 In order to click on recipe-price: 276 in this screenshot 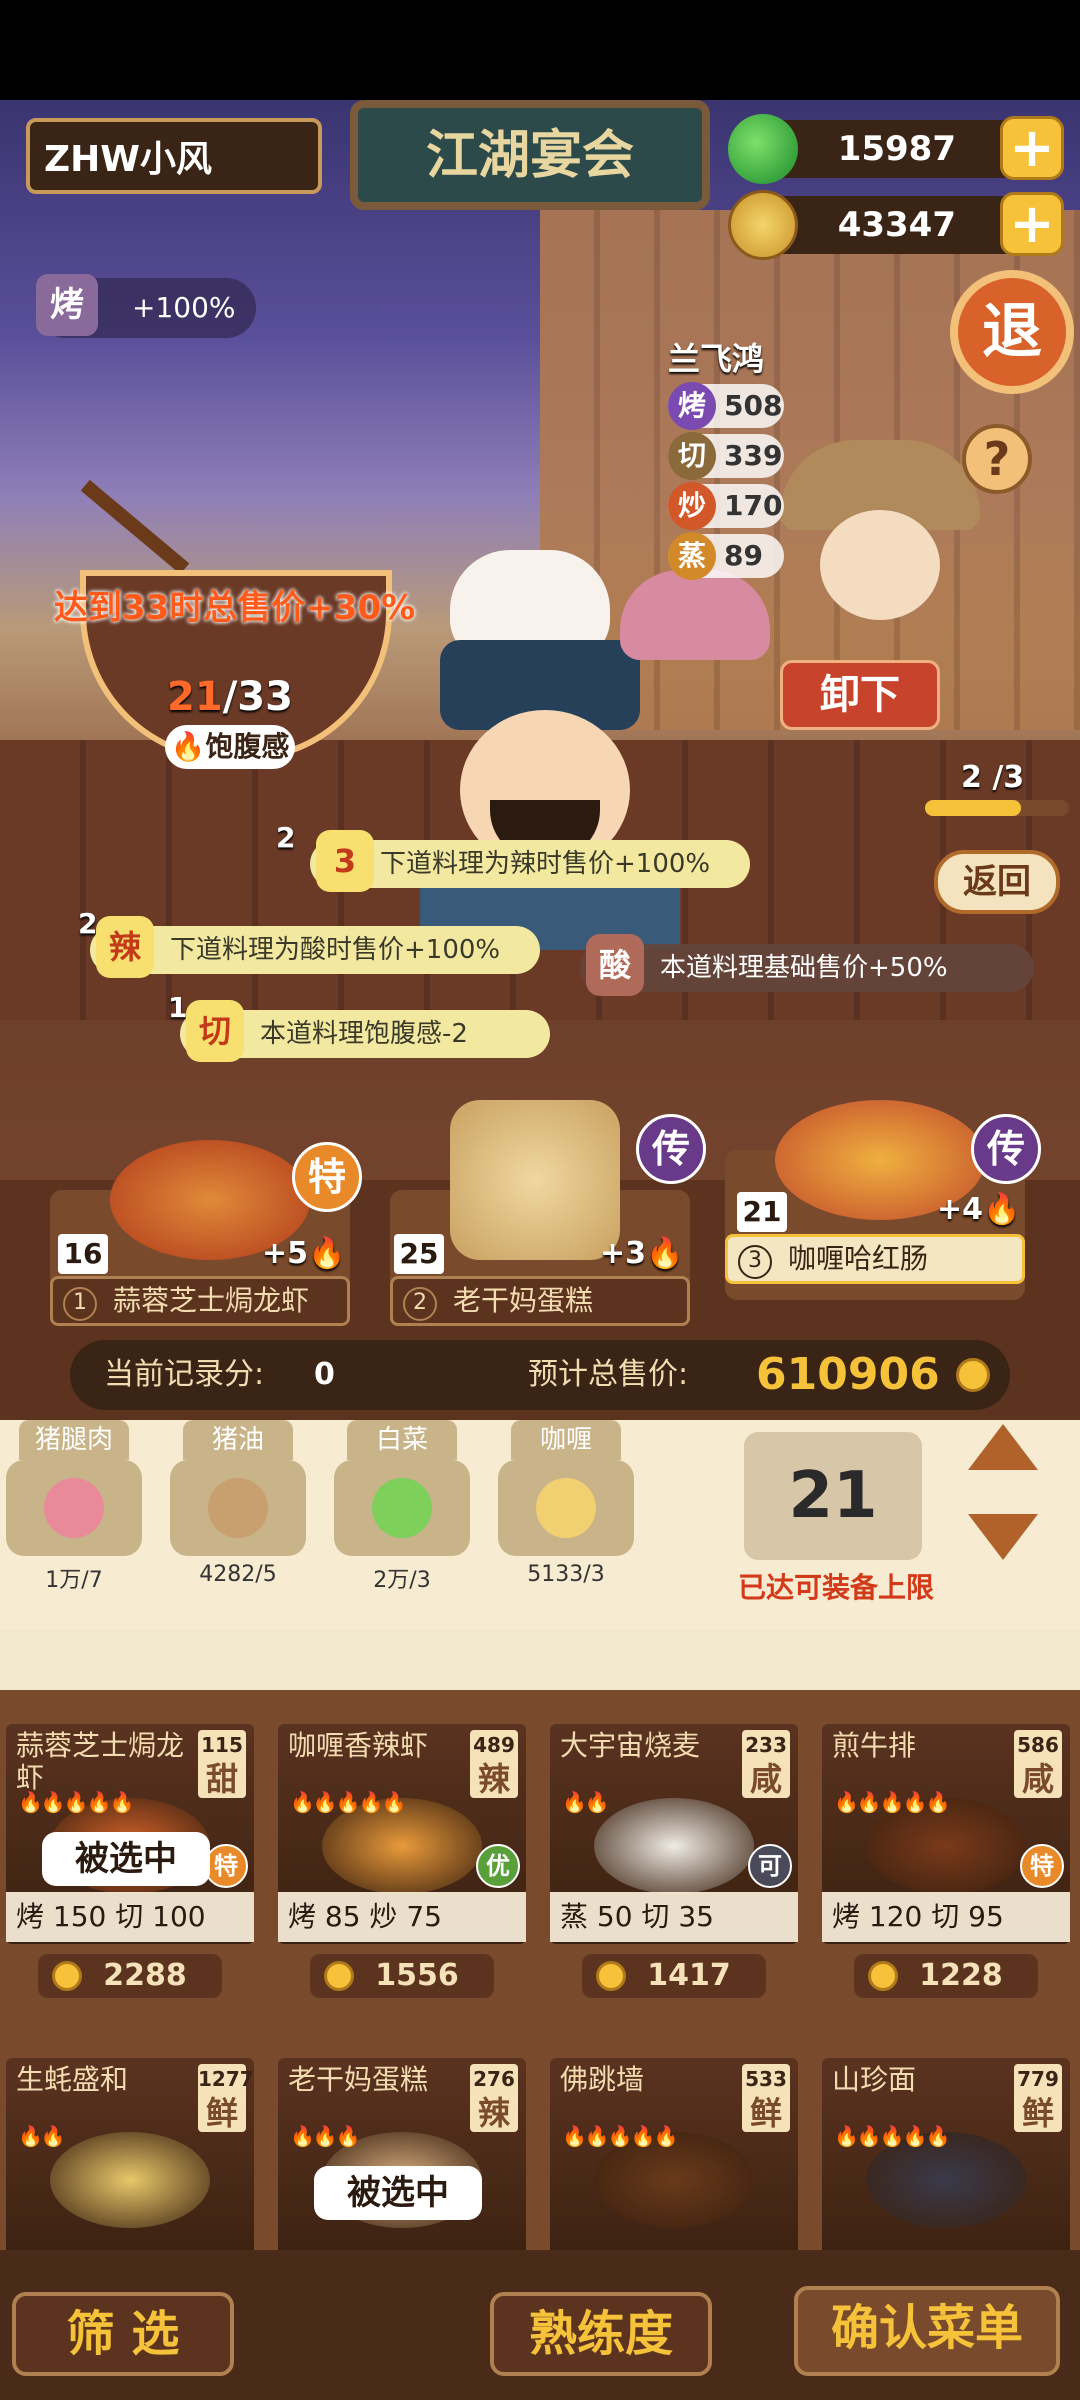, I will do `click(494, 2079)`.